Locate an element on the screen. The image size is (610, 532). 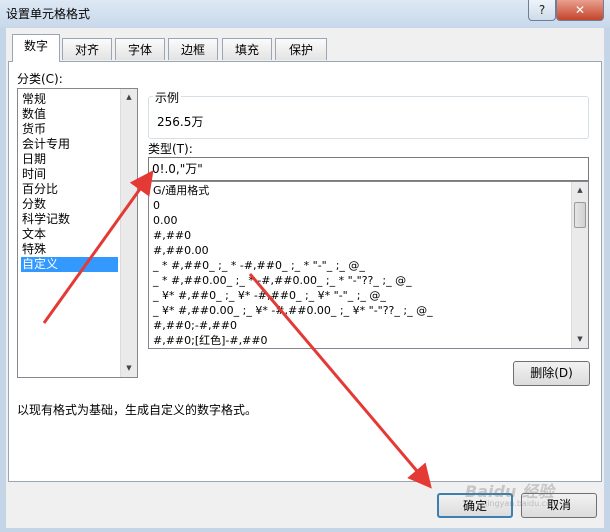
arrow-to-ok-button is located at coordinates (340, 381).